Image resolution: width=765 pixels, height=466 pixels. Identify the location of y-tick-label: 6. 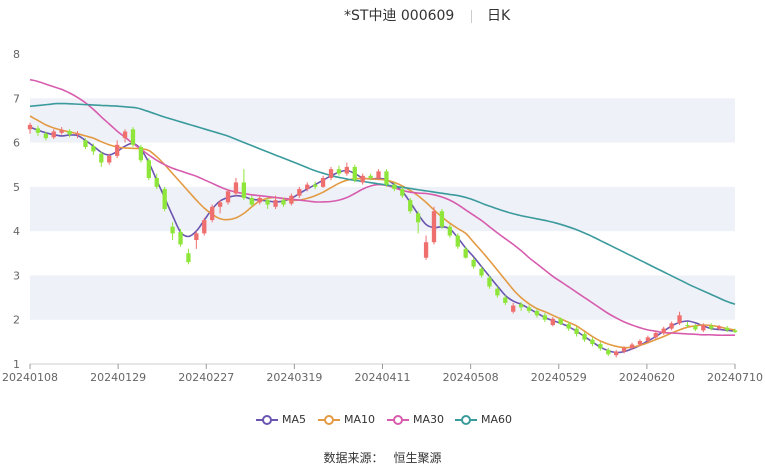
(16, 143).